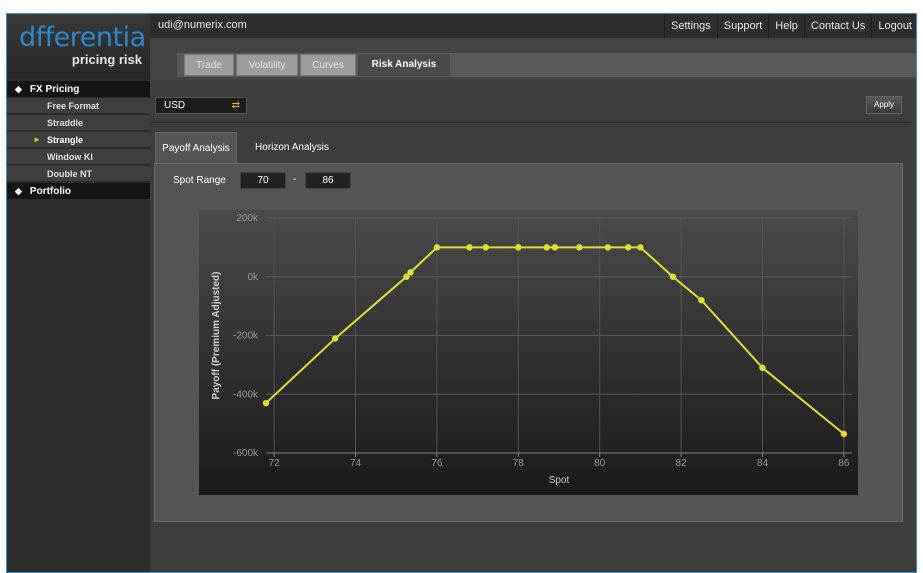  I want to click on y-tick-label: -200k, so click(246, 336).